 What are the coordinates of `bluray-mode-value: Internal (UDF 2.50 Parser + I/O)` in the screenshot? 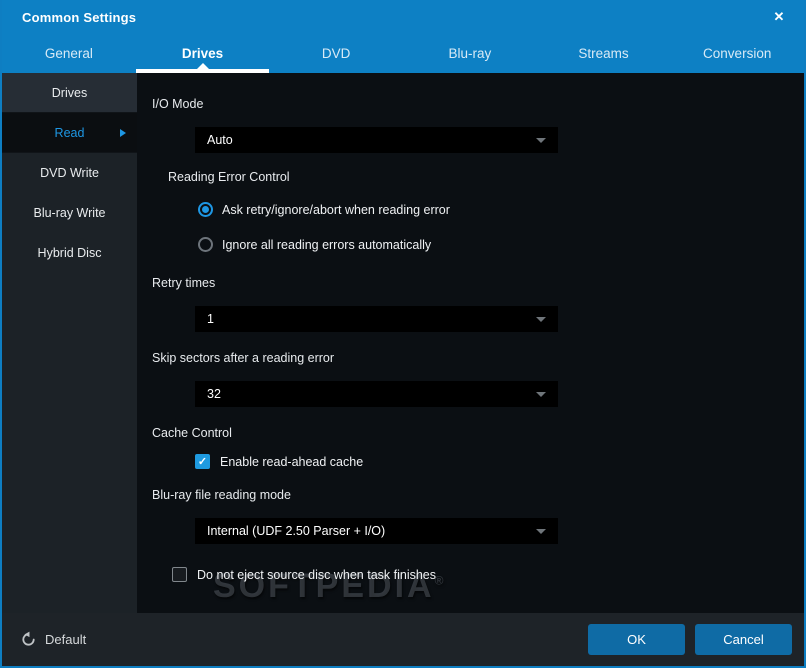 It's located at (296, 531).